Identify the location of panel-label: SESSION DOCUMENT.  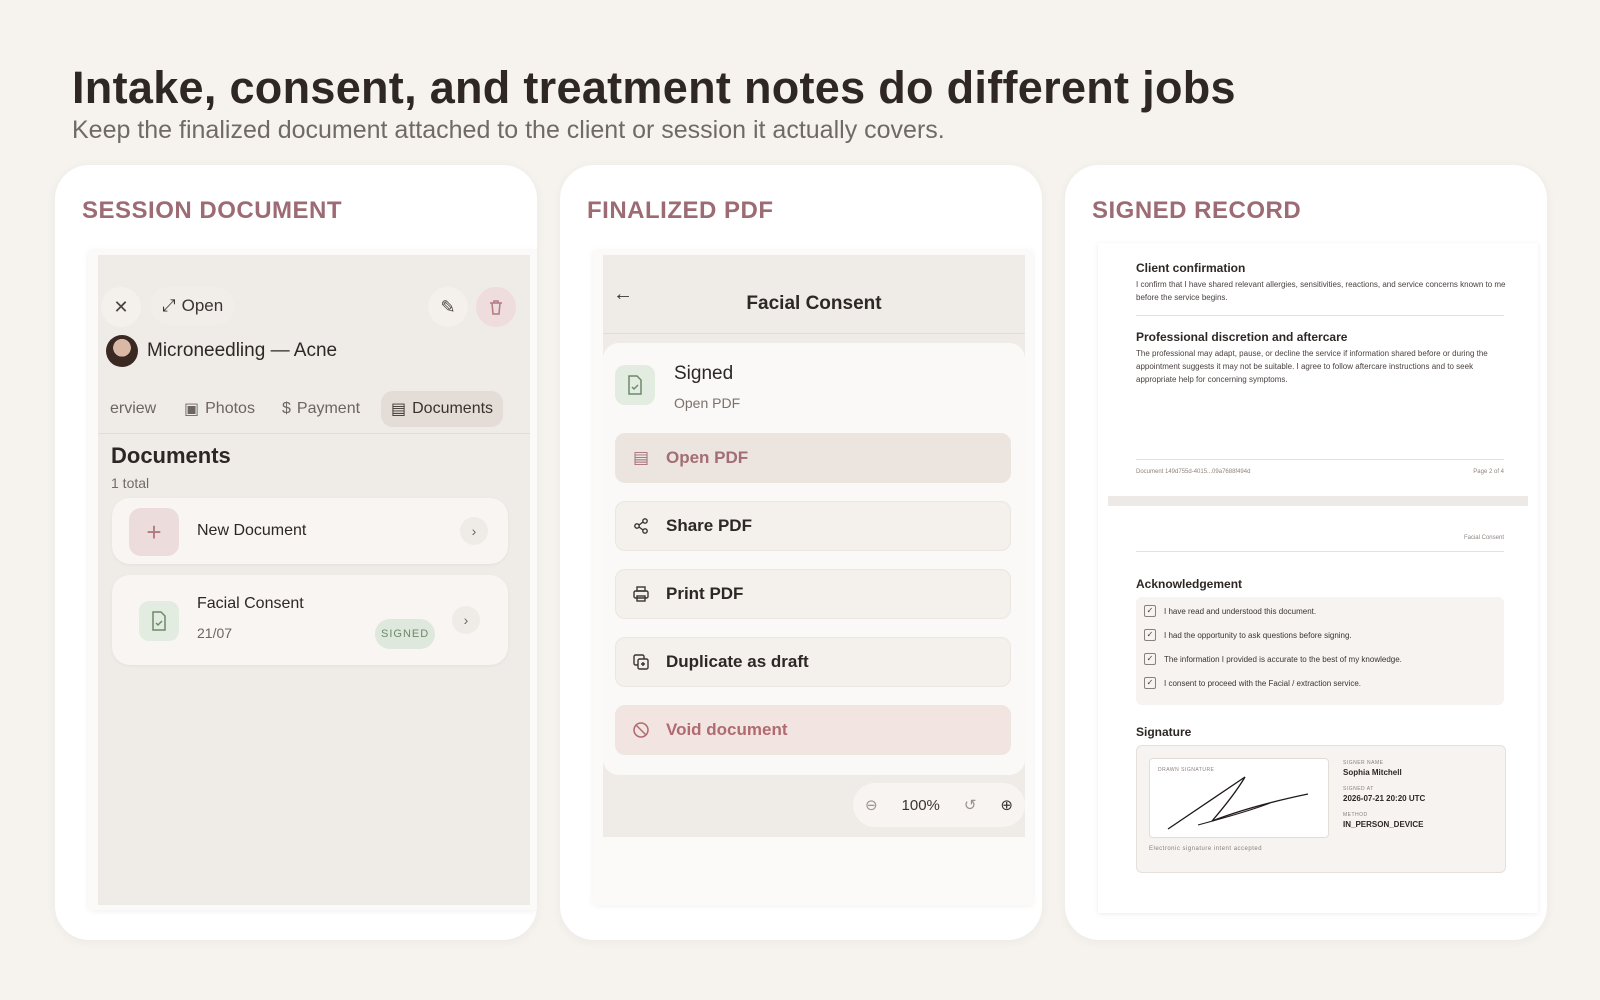
(212, 210).